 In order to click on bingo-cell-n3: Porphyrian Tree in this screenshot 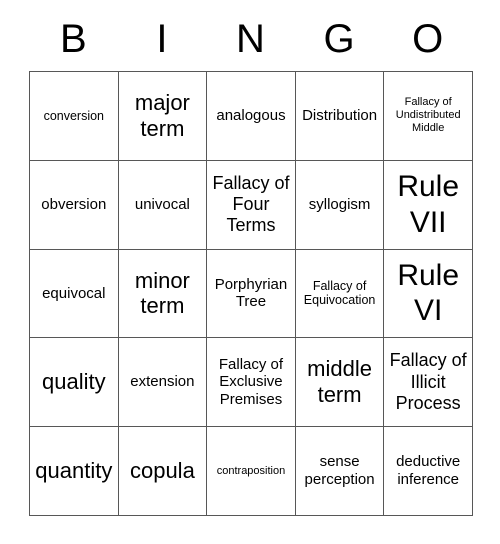, I will do `click(251, 293)`.